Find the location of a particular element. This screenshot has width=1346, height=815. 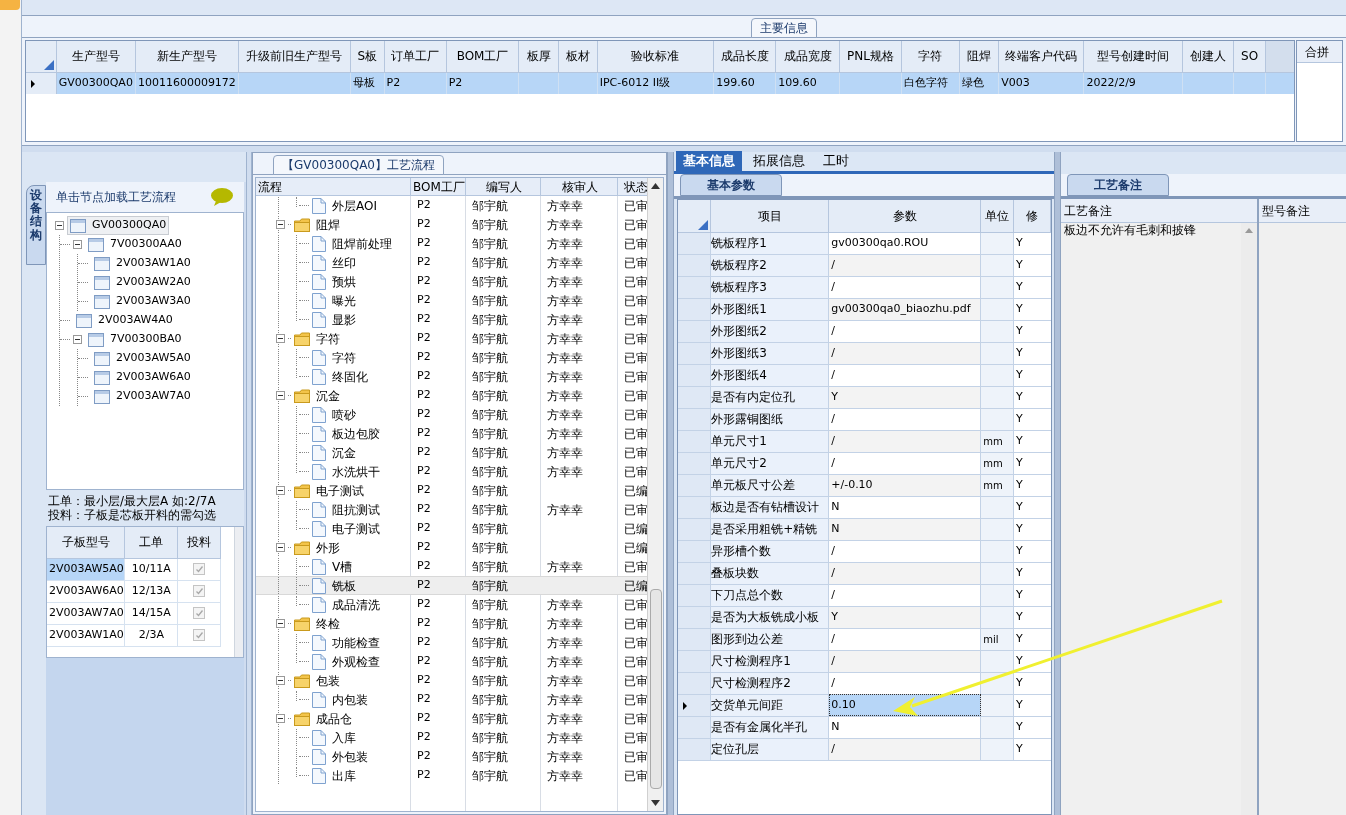

tab: 拓展信息 is located at coordinates (779, 161).